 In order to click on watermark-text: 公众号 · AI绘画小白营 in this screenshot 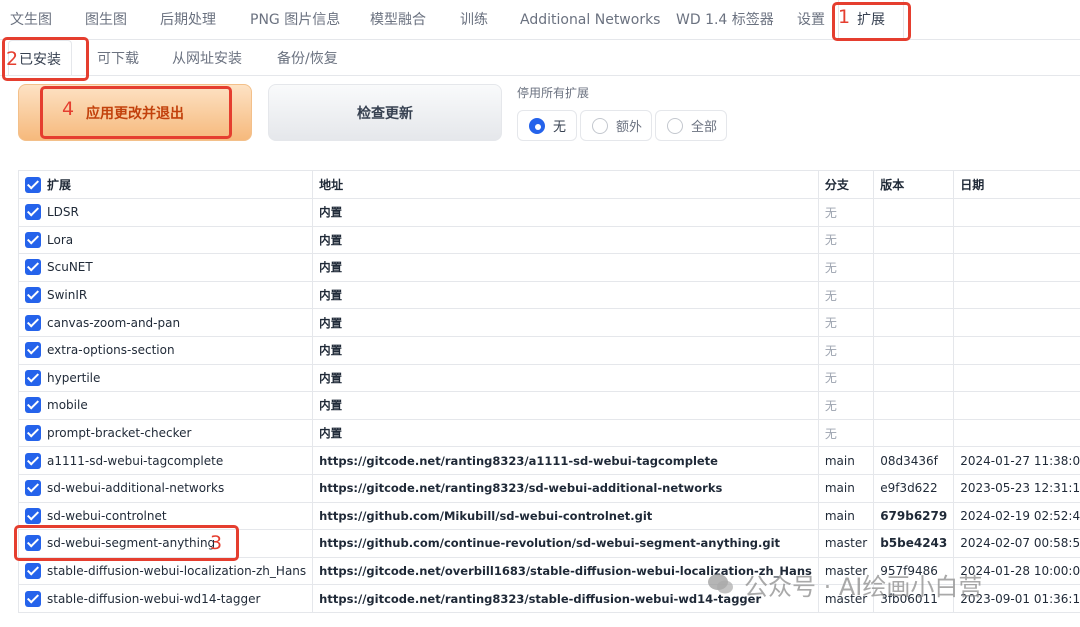, I will do `click(863, 586)`.